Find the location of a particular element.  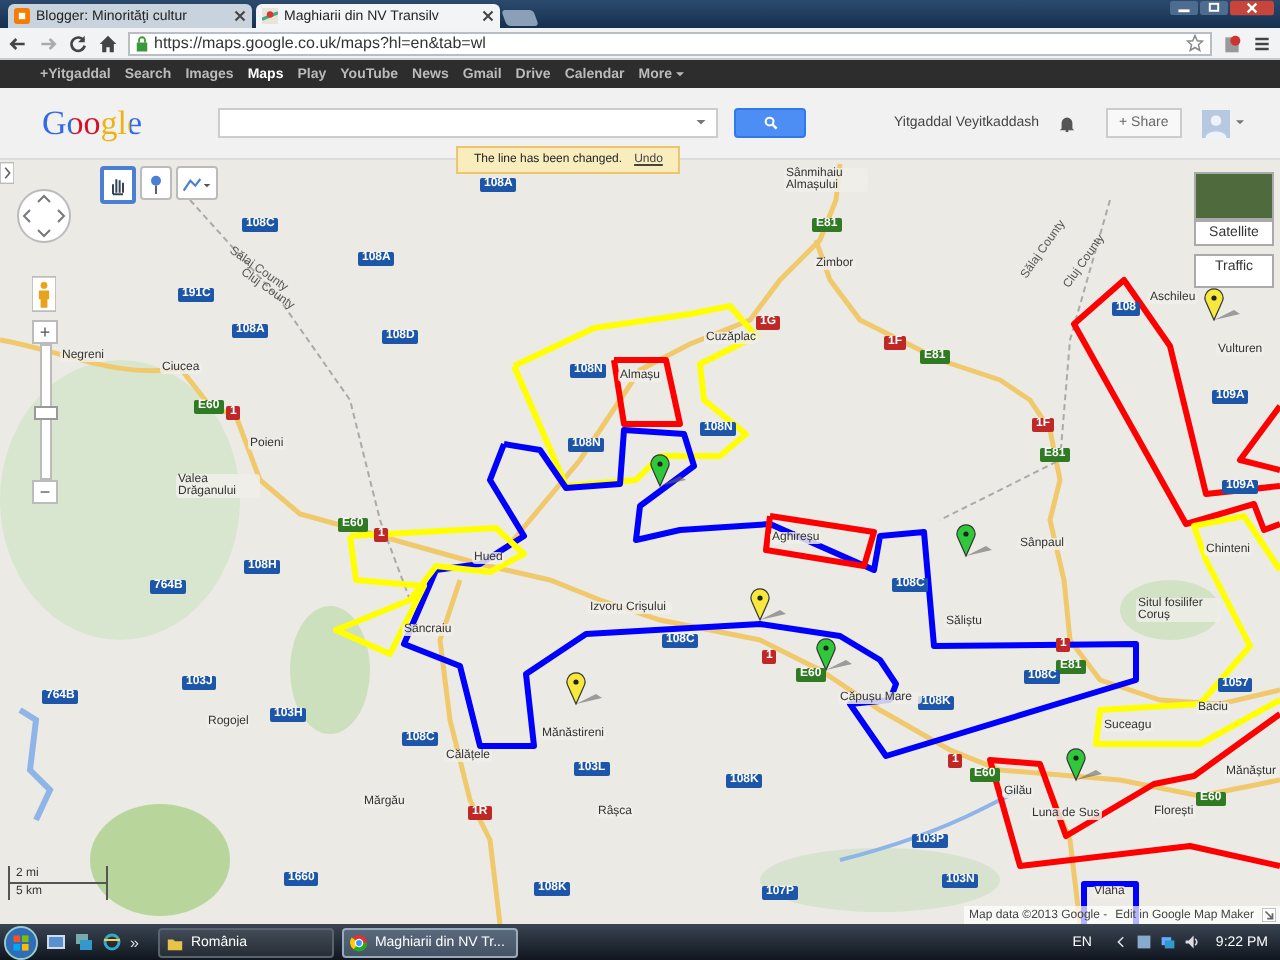

more-icons-chevron: » is located at coordinates (134, 942).